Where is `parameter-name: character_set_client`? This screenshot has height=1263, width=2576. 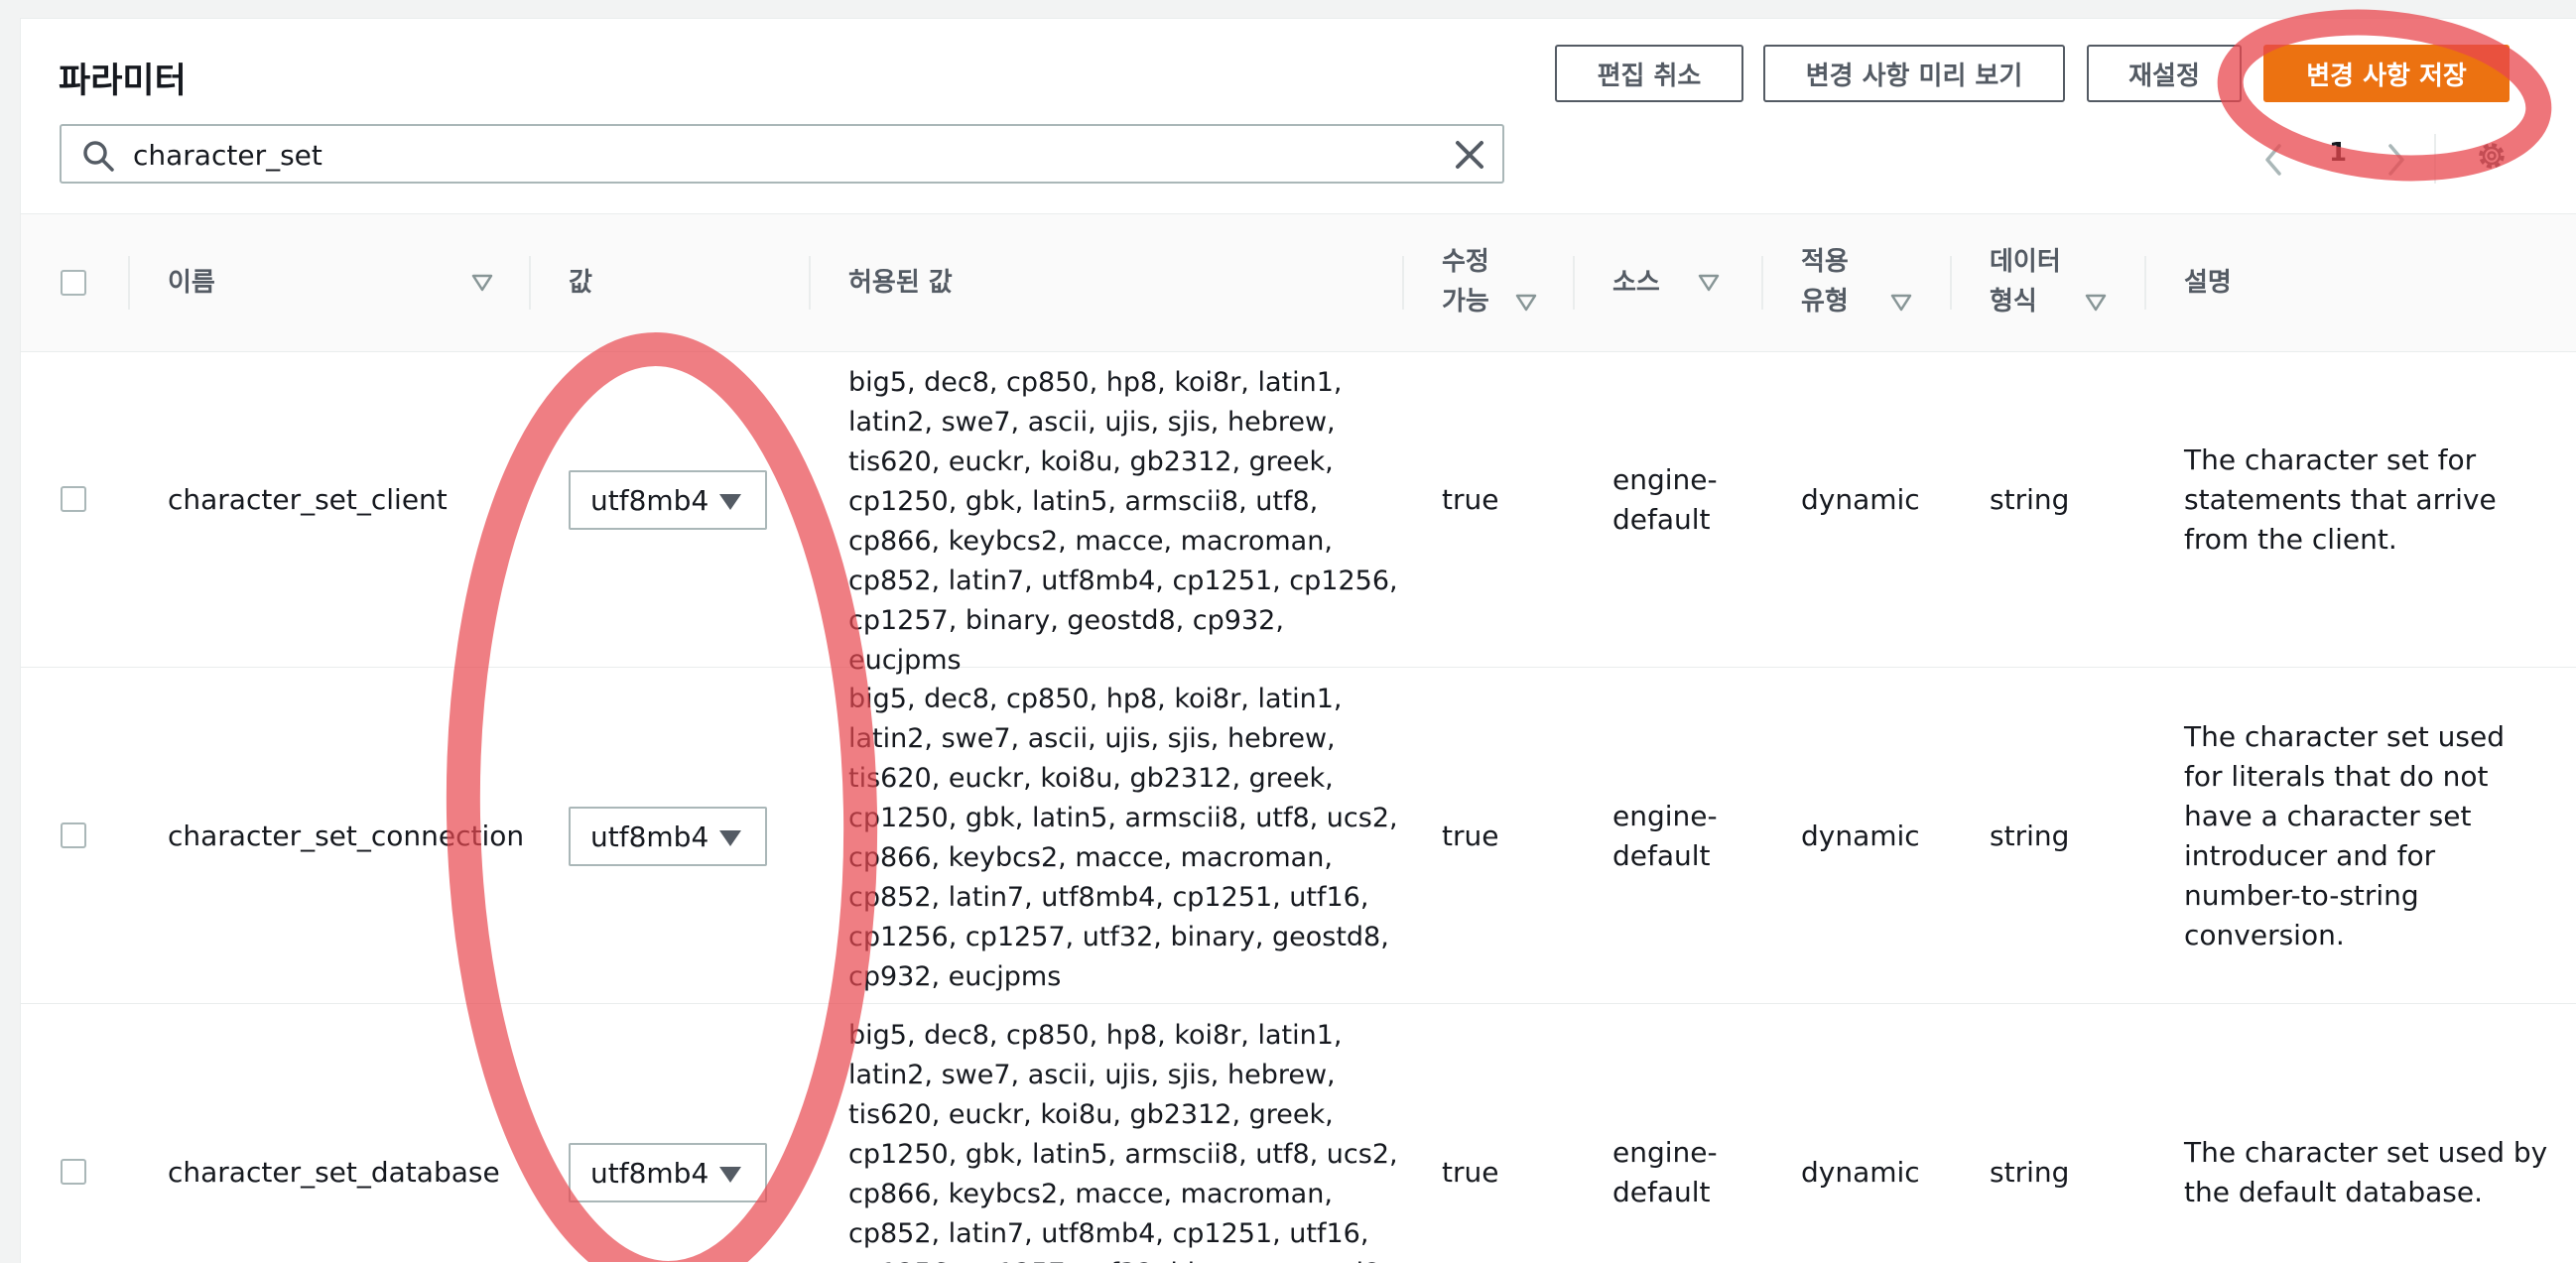
parameter-name: character_set_client is located at coordinates (308, 499).